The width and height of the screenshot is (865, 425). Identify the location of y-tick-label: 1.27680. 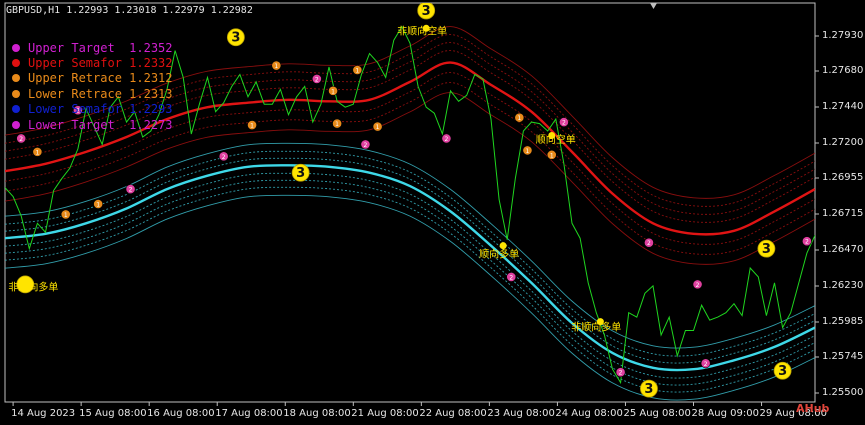
(843, 70).